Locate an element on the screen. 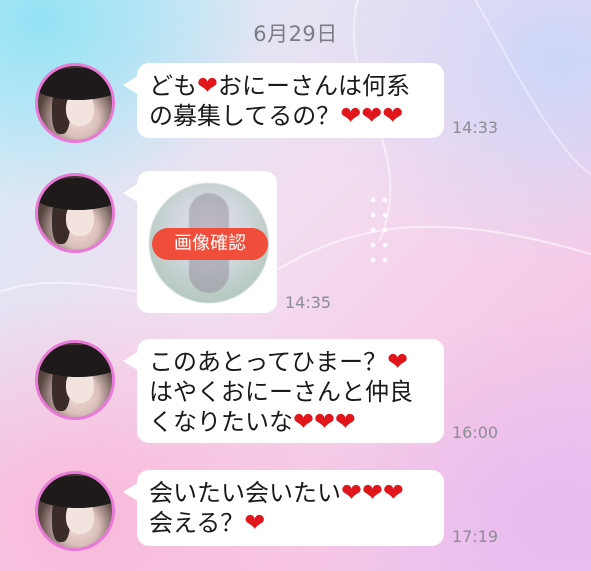  view-image-button: 画像確認 is located at coordinates (210, 244).